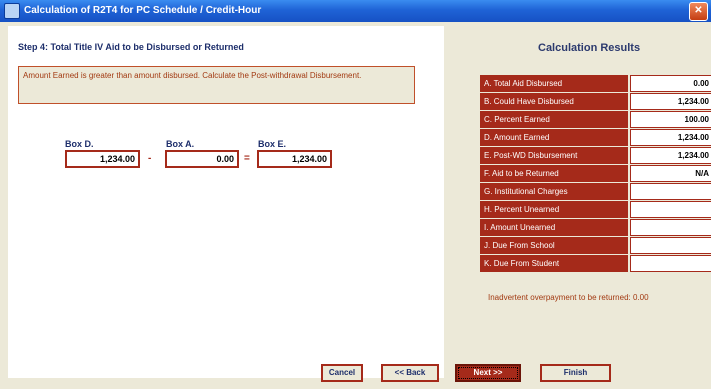 The height and width of the screenshot is (389, 711). What do you see at coordinates (554, 83) in the screenshot?
I see `result-label: A. Total Aid Disbursed` at bounding box center [554, 83].